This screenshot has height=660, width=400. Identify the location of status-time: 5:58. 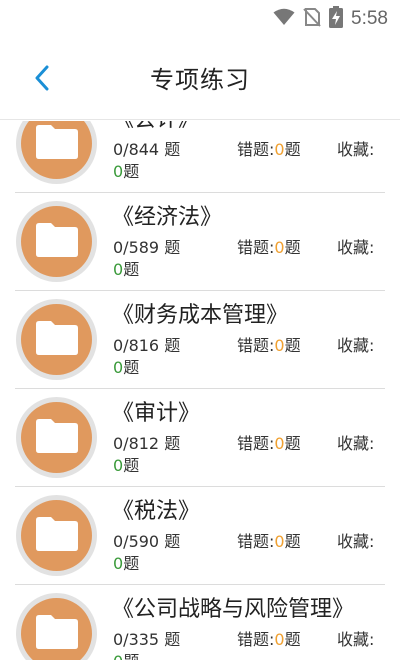
(369, 18).